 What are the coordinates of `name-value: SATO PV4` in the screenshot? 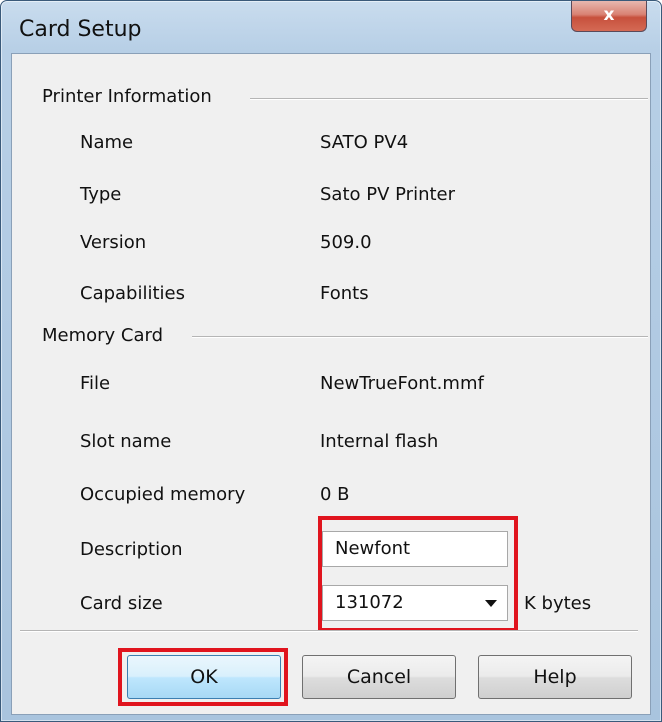 It's located at (364, 142).